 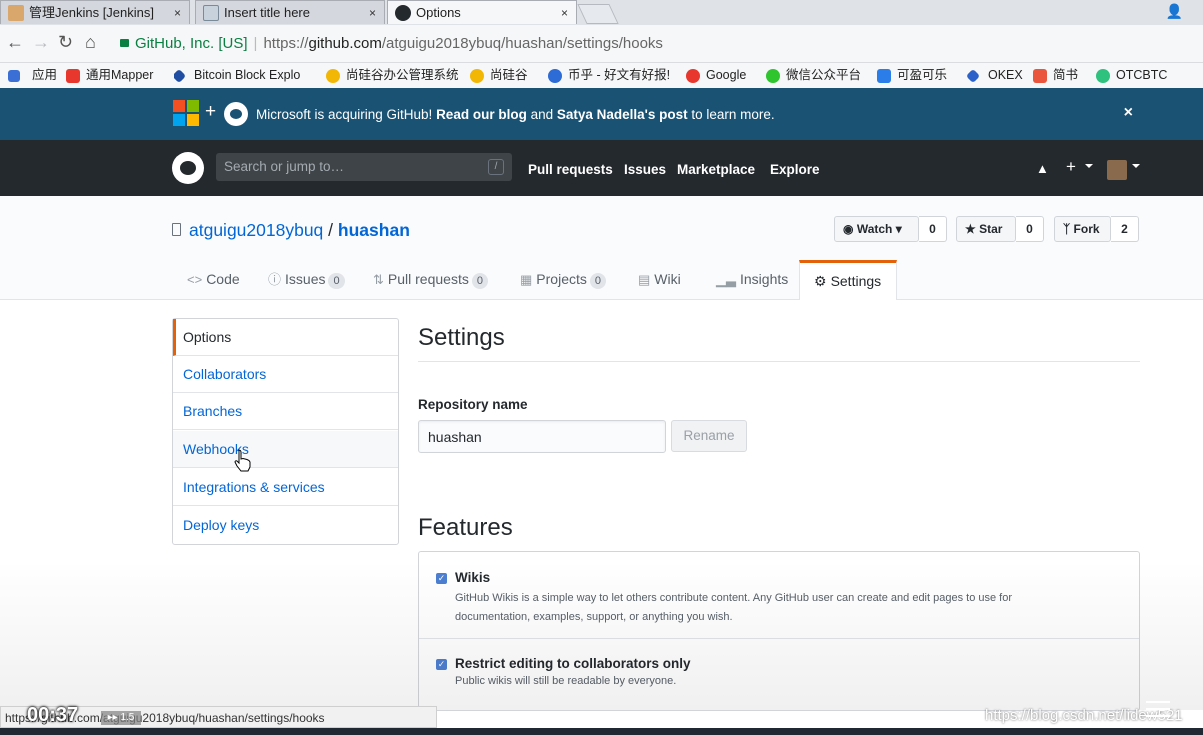 What do you see at coordinates (1103, 76) in the screenshot?
I see `otcbtc-icon` at bounding box center [1103, 76].